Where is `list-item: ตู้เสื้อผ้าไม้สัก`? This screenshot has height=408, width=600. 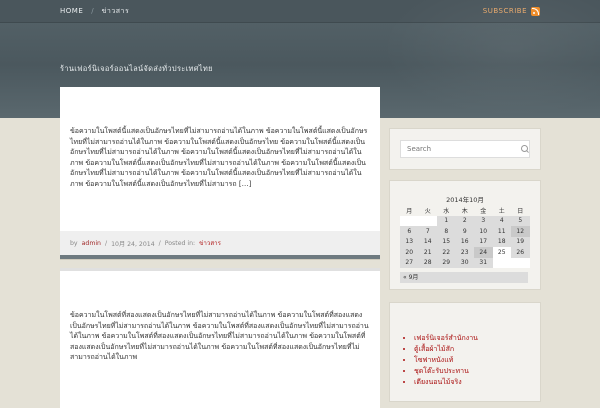
list-item: ตู้เสื้อผ้าไม้สัก is located at coordinates (446, 349).